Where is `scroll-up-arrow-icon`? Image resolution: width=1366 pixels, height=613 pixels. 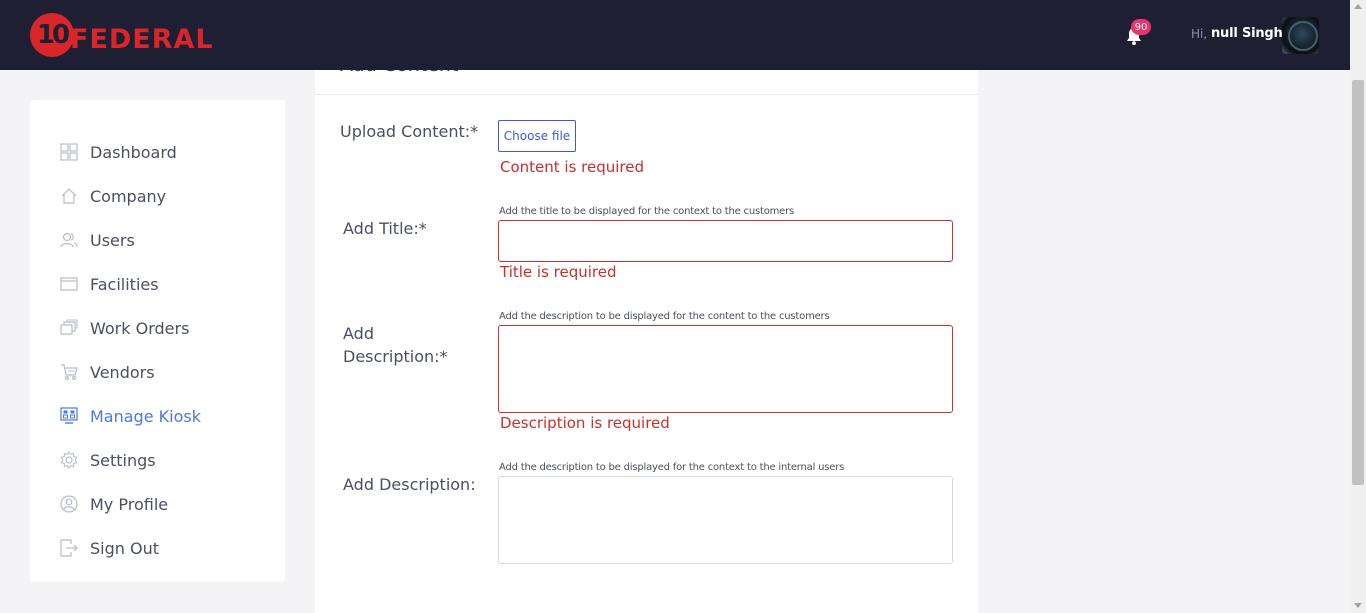 scroll-up-arrow-icon is located at coordinates (1358, 6).